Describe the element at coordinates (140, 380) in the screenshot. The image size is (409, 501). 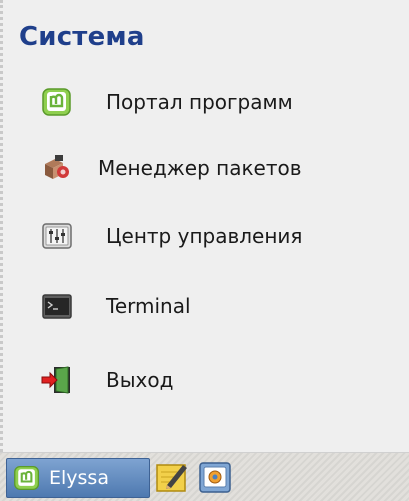
I see `menu-item-label: Выход` at that location.